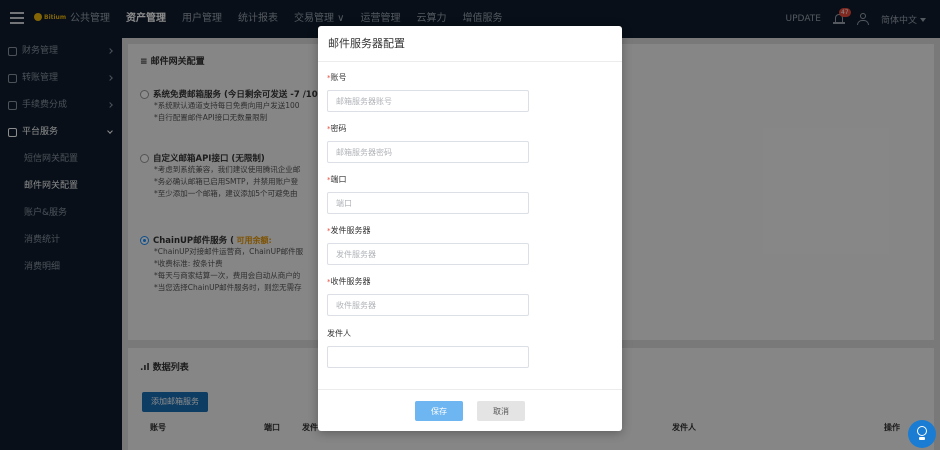  Describe the element at coordinates (428, 254) in the screenshot. I see `smtp-server-input` at that location.